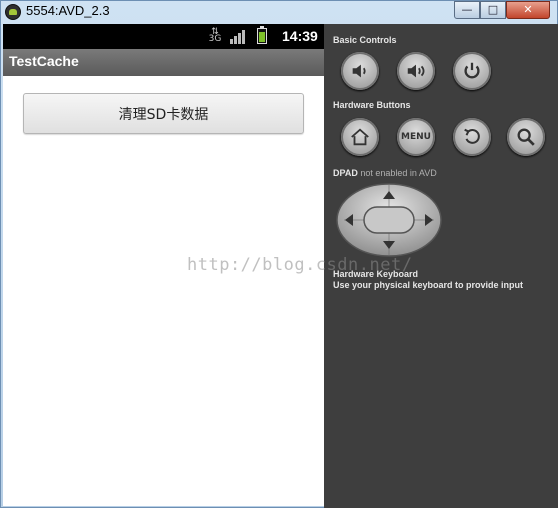 The width and height of the screenshot is (558, 508). Describe the element at coordinates (472, 137) in the screenshot. I see `back-icon` at that location.